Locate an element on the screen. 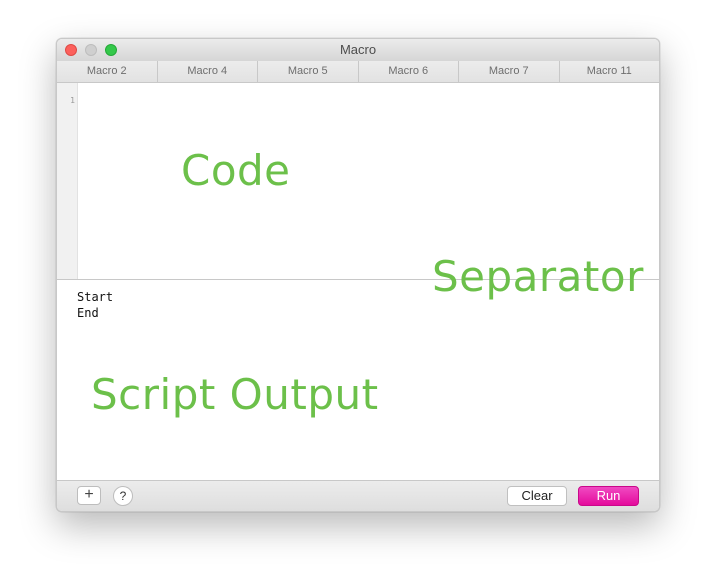 This screenshot has width=714, height=584. add-macro-button: + is located at coordinates (89, 495).